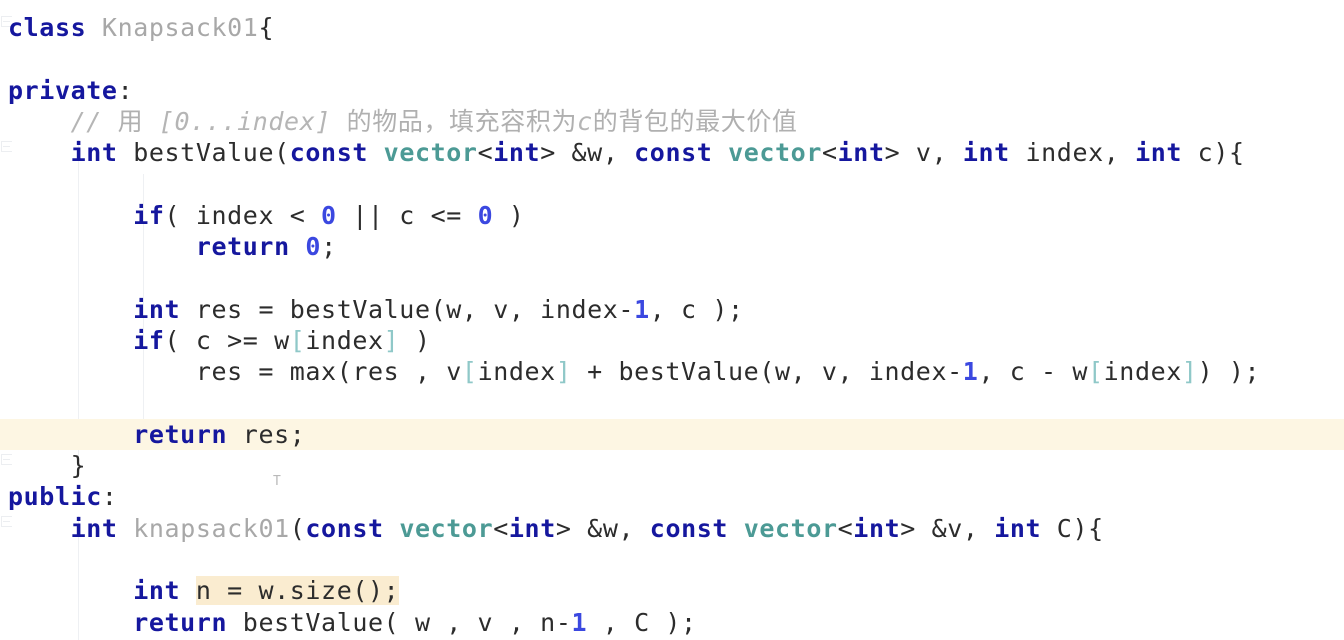 The width and height of the screenshot is (1344, 640). Describe the element at coordinates (180, 27) in the screenshot. I see `code-token: Knapsack01` at that location.